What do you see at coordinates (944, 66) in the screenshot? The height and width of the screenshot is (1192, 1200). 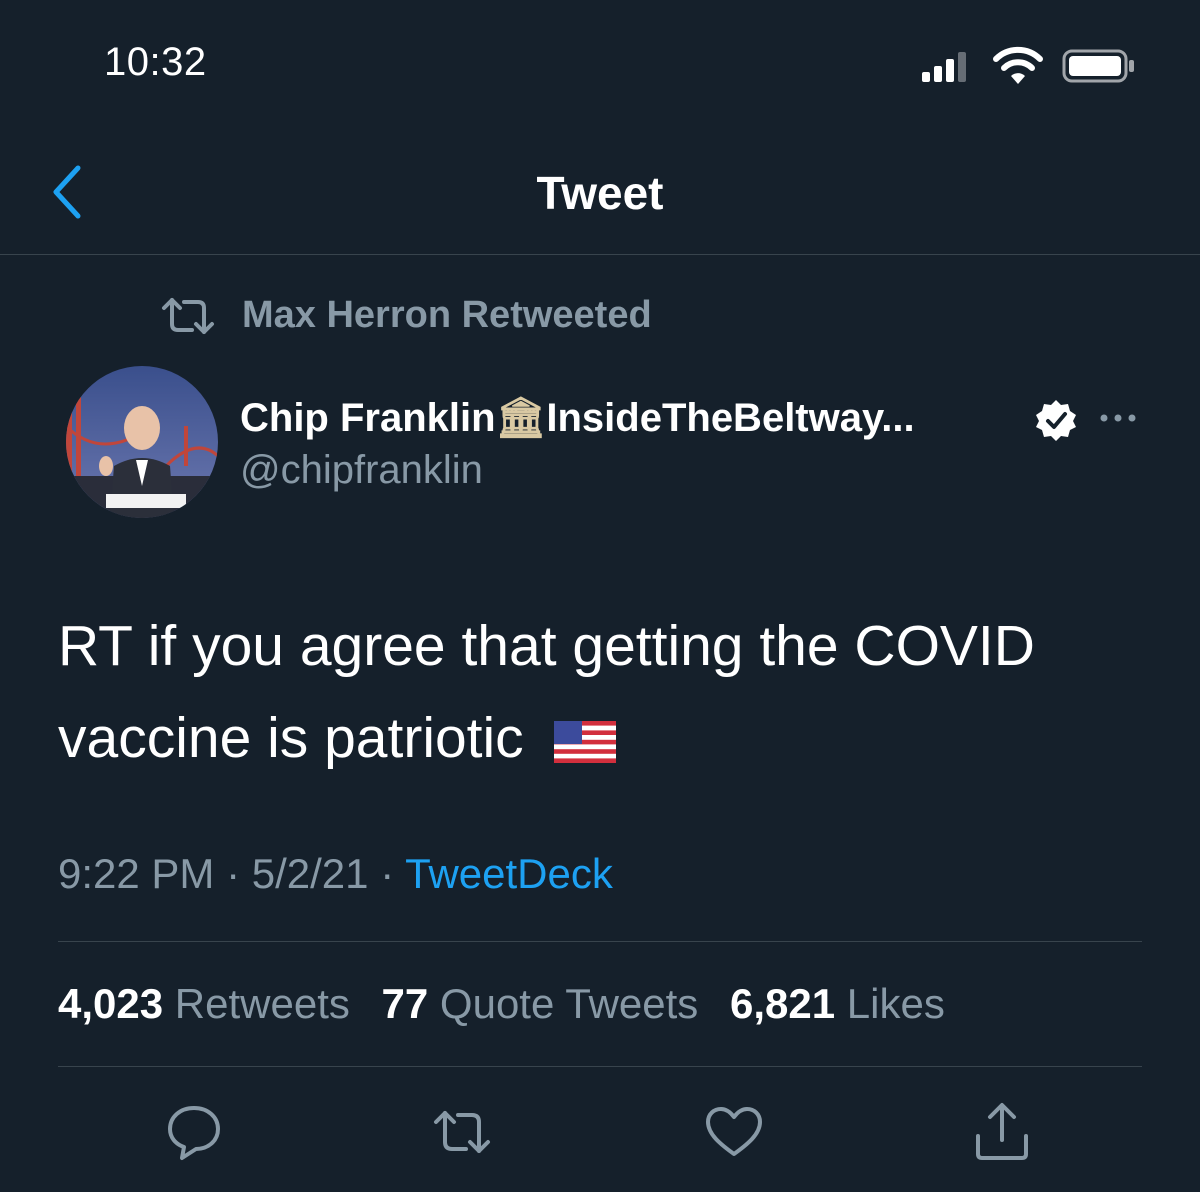 I see `cellular-signal-icon` at bounding box center [944, 66].